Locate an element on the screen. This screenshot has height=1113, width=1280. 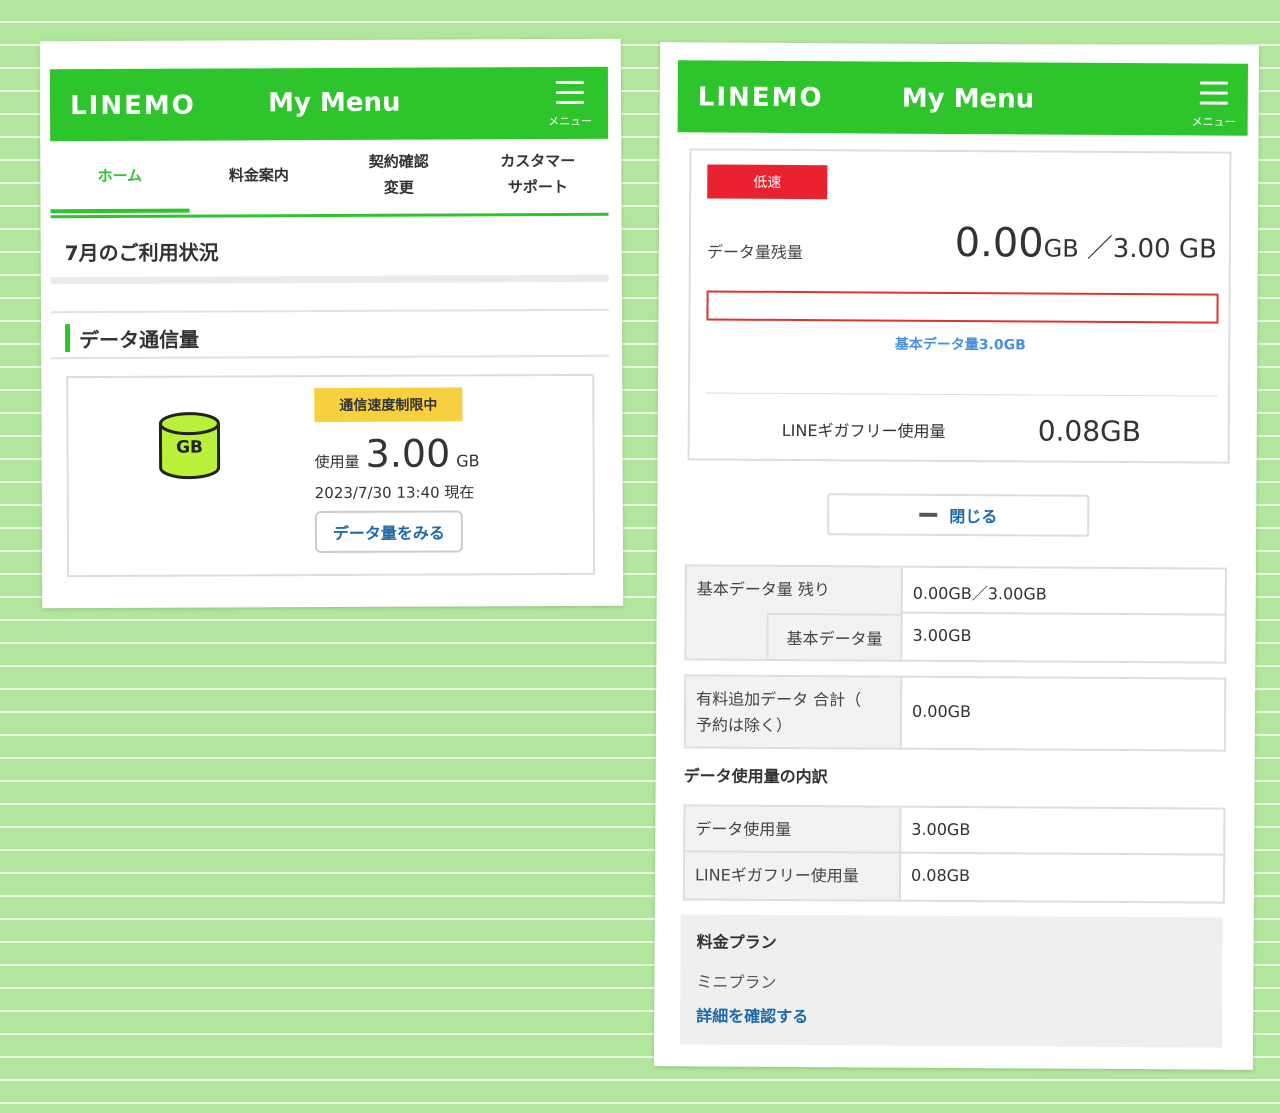
nav-tabs: ホーム 料金案内 契約確認 変更 カスタマー サポート is located at coordinates (329, 176).